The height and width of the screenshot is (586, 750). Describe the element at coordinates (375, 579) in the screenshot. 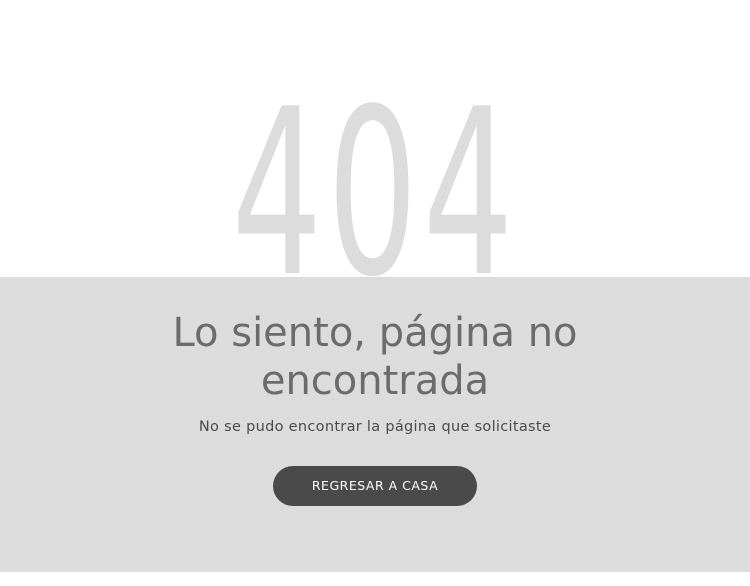

I see `bottom-strip` at that location.